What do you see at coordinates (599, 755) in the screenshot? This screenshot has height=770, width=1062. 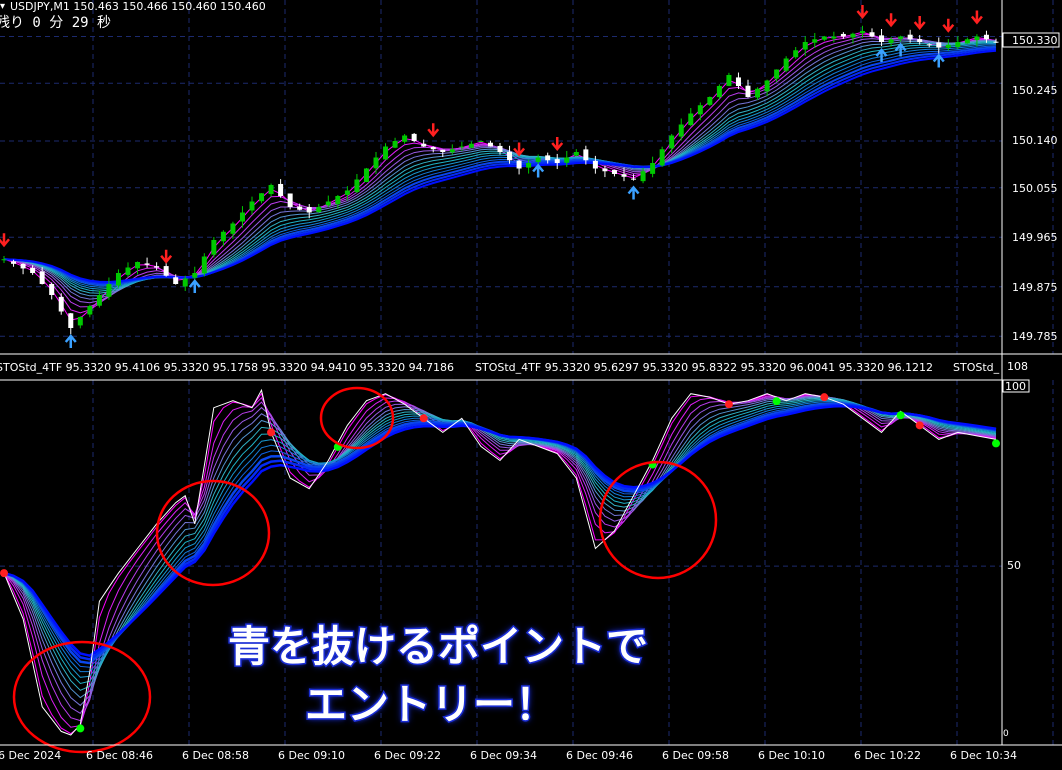 I see `time-label: 6 Dec 09:46` at bounding box center [599, 755].